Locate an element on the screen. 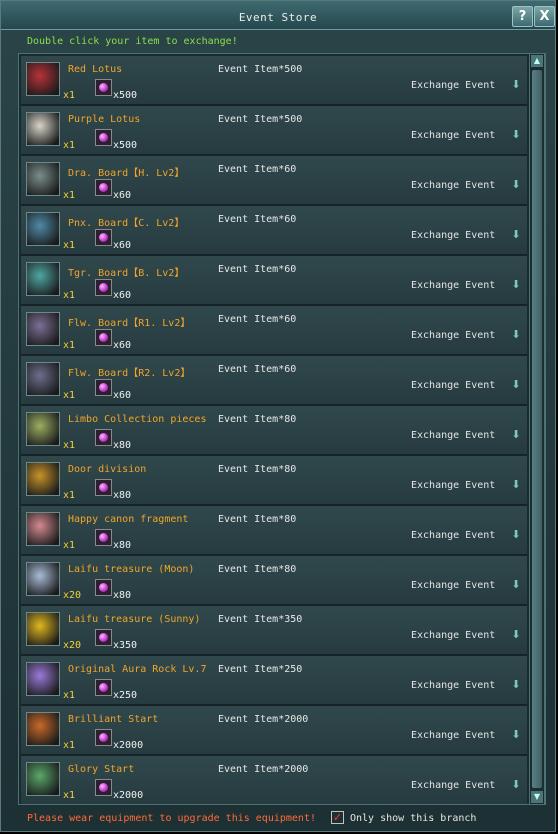  only-show-branch-checkbox: ✓ is located at coordinates (337, 817).